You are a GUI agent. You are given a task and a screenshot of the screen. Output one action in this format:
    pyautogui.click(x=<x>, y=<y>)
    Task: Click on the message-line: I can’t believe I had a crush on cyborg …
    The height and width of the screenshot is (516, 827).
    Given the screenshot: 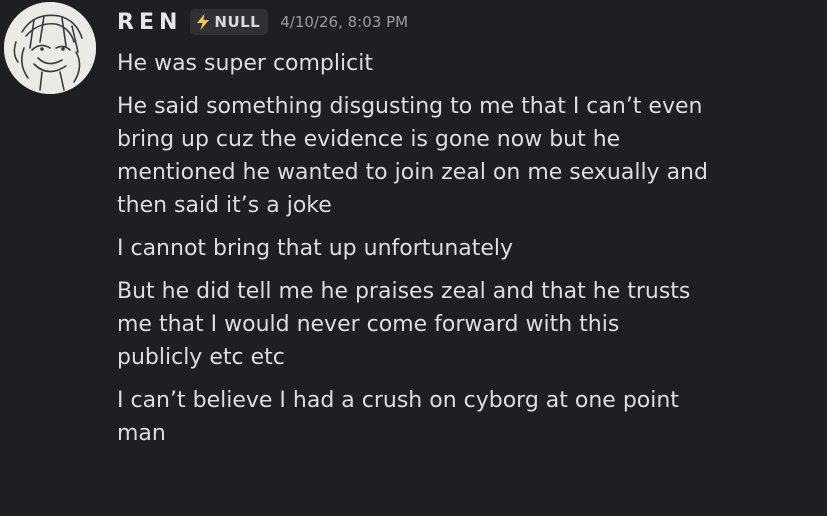 What is the action you would take?
    pyautogui.click(x=398, y=400)
    